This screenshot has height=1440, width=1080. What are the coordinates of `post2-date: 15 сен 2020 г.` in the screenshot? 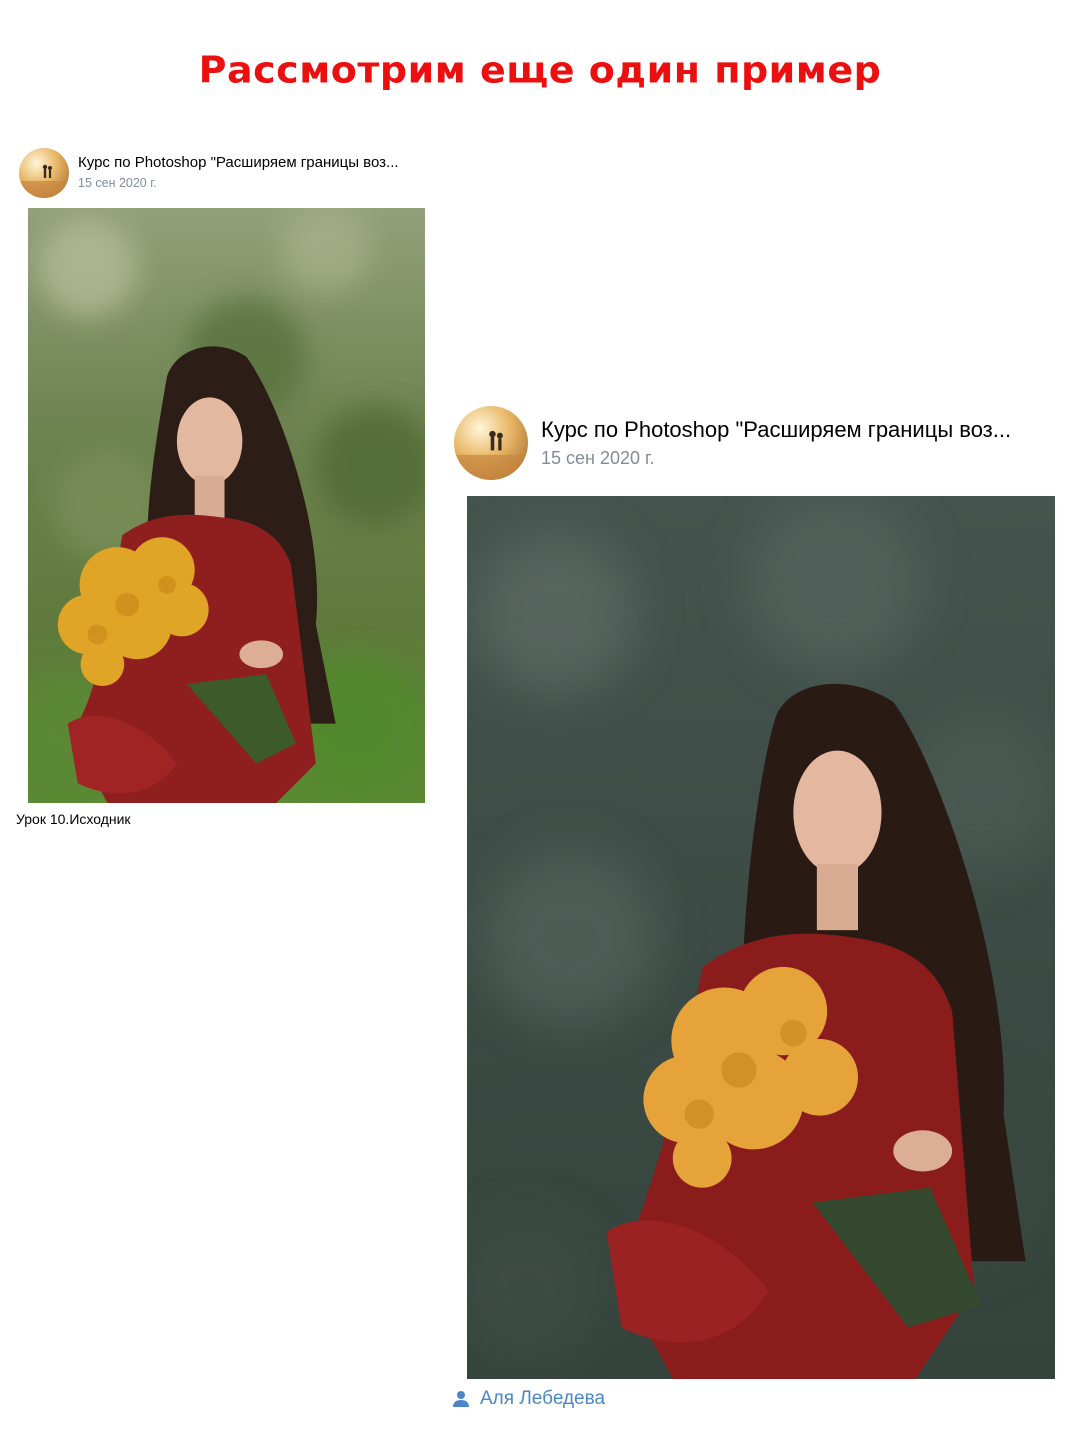 It's located at (597, 458).